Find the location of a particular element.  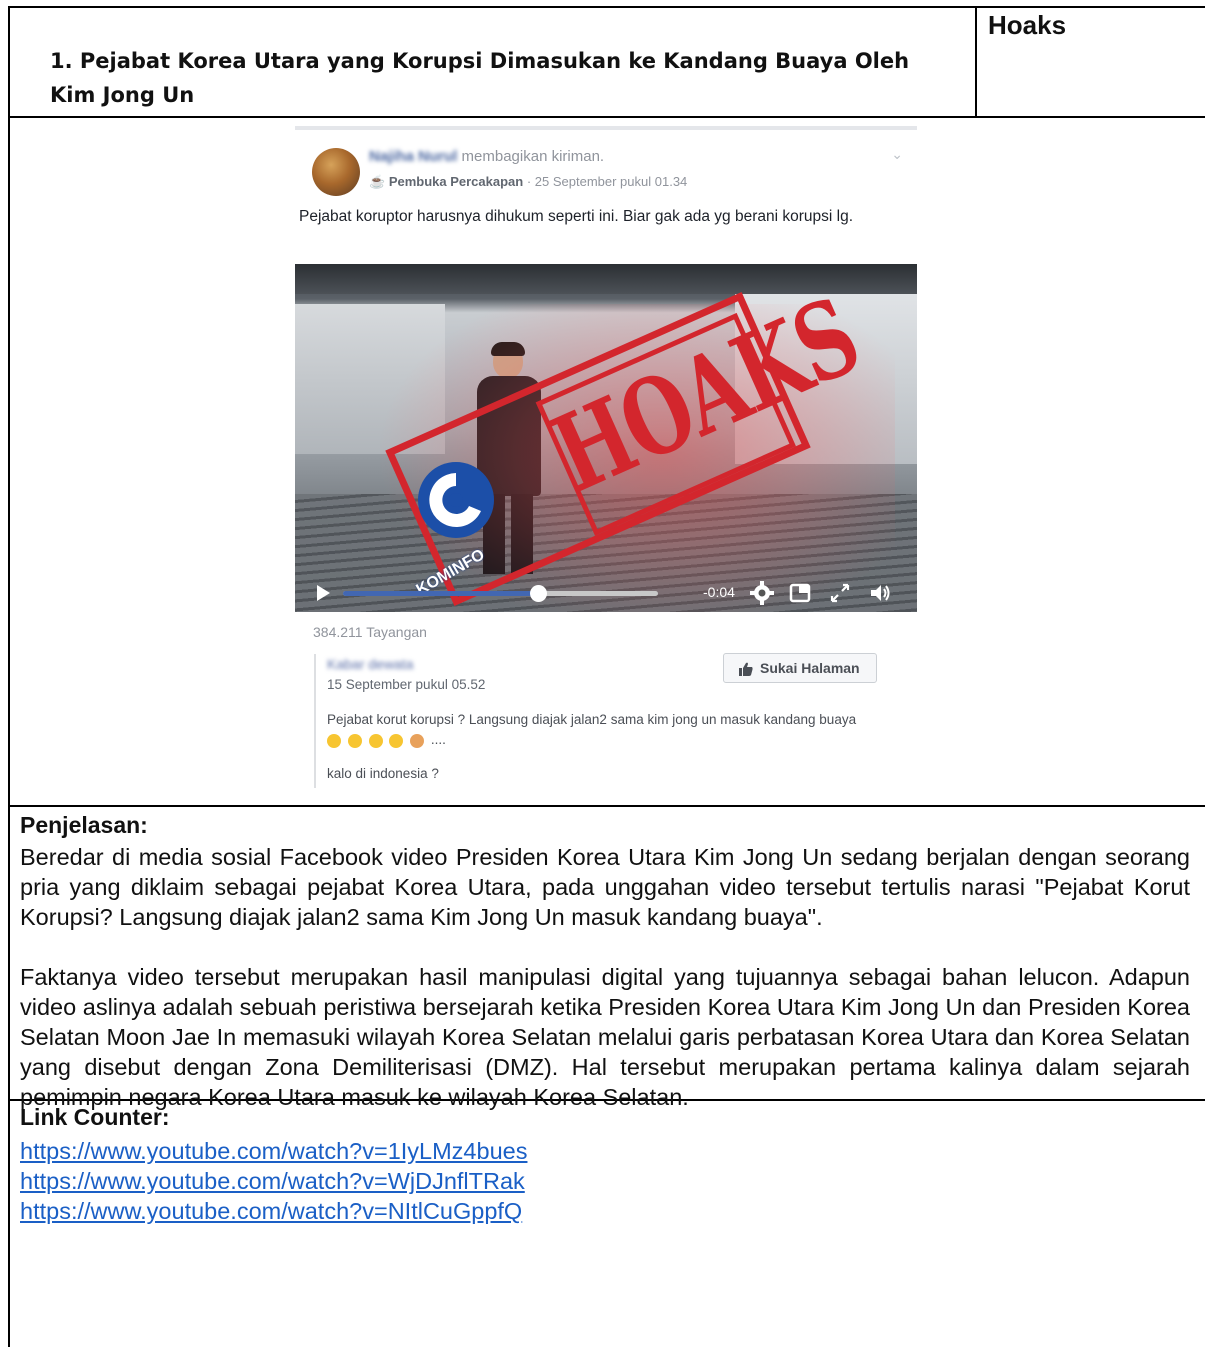

page-name: Kabar dewata is located at coordinates (370, 664).